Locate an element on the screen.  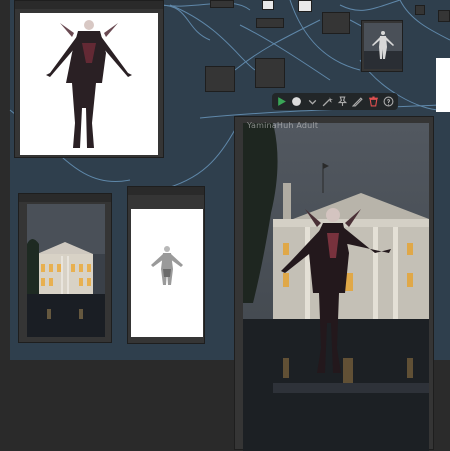
thumbnail-image is located at coordinates (383, 46).